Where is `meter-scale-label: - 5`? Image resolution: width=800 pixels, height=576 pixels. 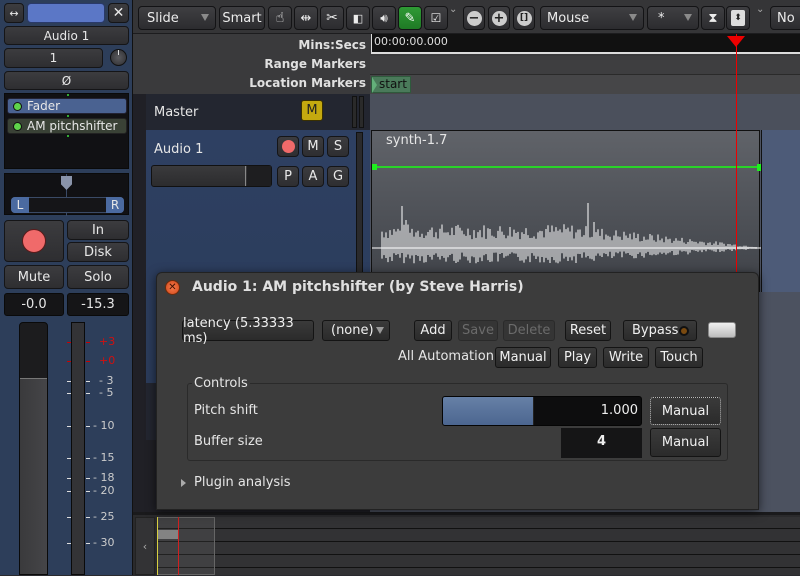 meter-scale-label: - 5 is located at coordinates (106, 392).